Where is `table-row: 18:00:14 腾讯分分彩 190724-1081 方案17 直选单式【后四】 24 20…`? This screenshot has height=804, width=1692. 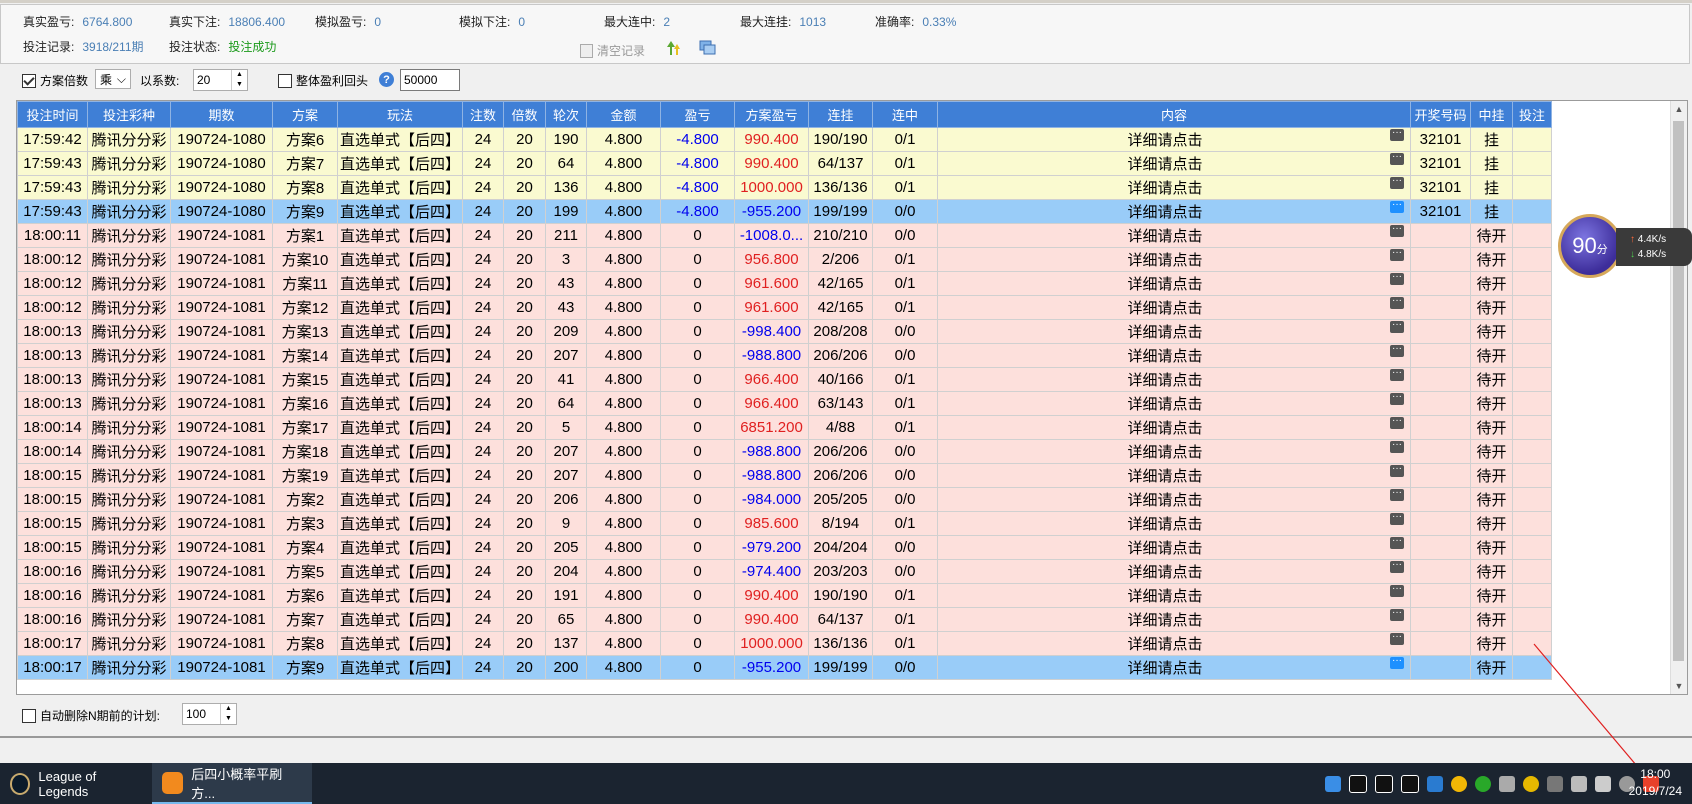
table-row: 18:00:14 腾讯分分彩 190724-1081 方案17 直选单式【后四】 24 20… is located at coordinates (785, 427).